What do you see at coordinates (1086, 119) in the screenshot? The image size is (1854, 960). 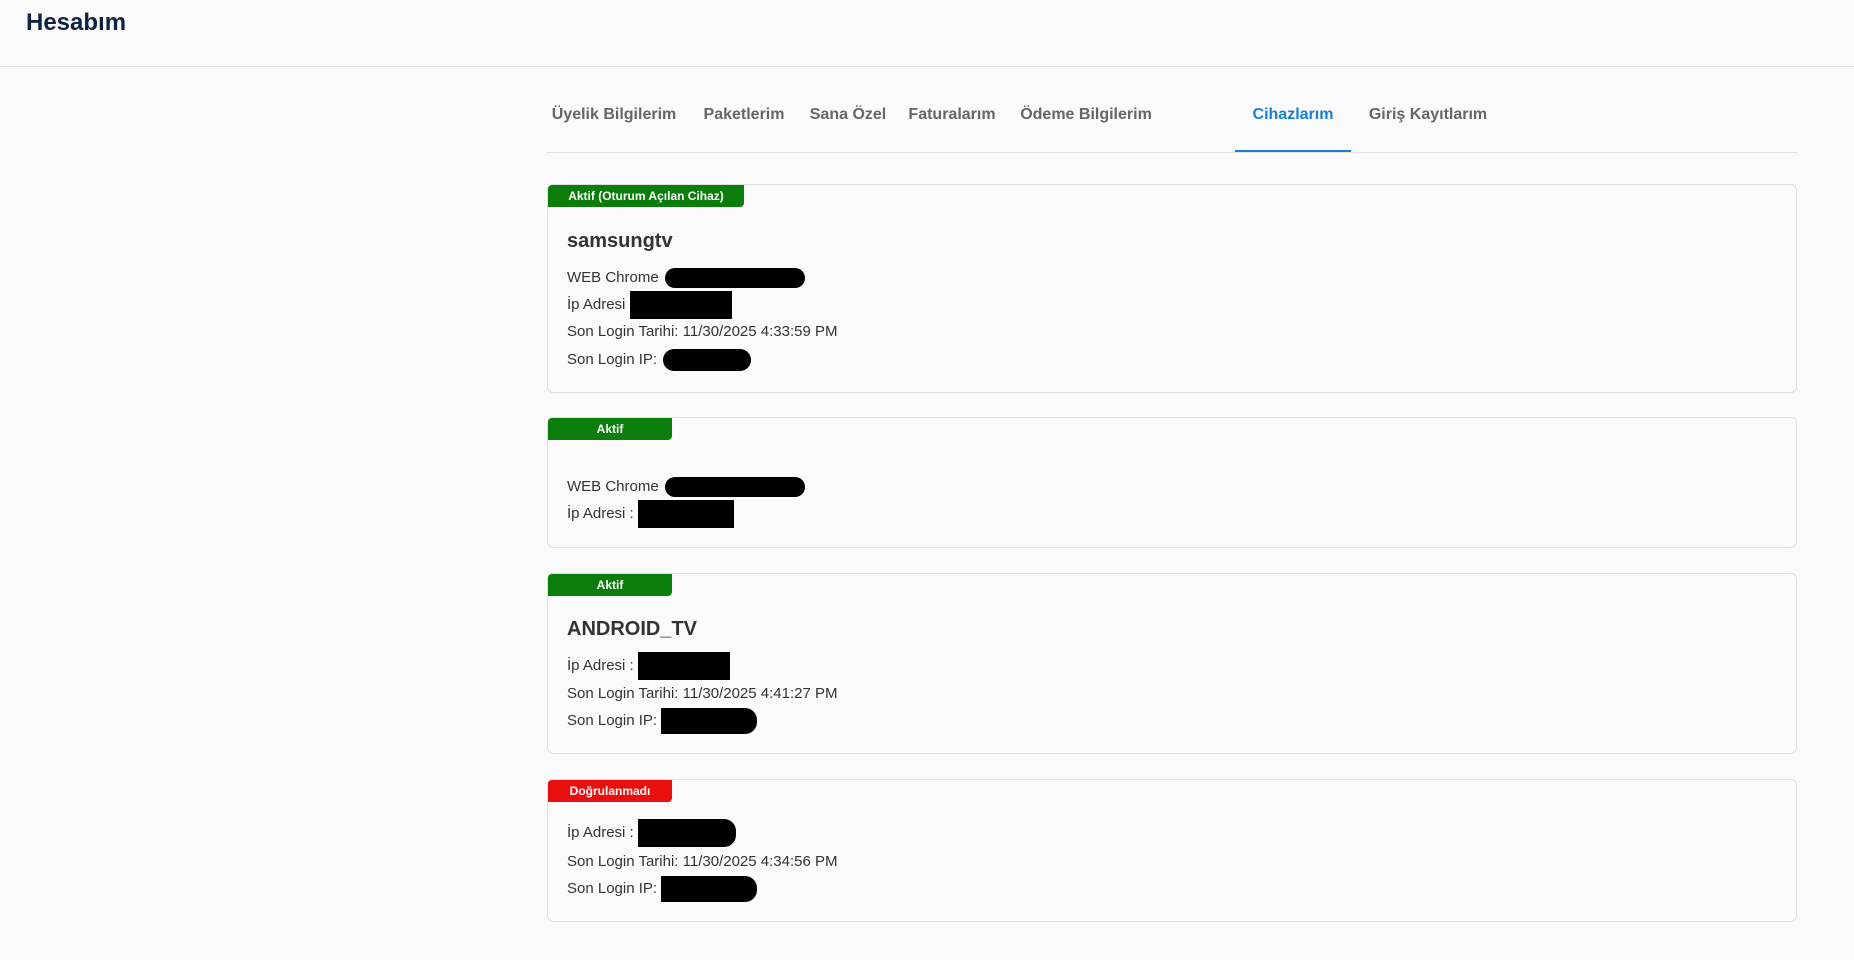 I see `tab-payment-info: Ödeme Bilgilerim` at bounding box center [1086, 119].